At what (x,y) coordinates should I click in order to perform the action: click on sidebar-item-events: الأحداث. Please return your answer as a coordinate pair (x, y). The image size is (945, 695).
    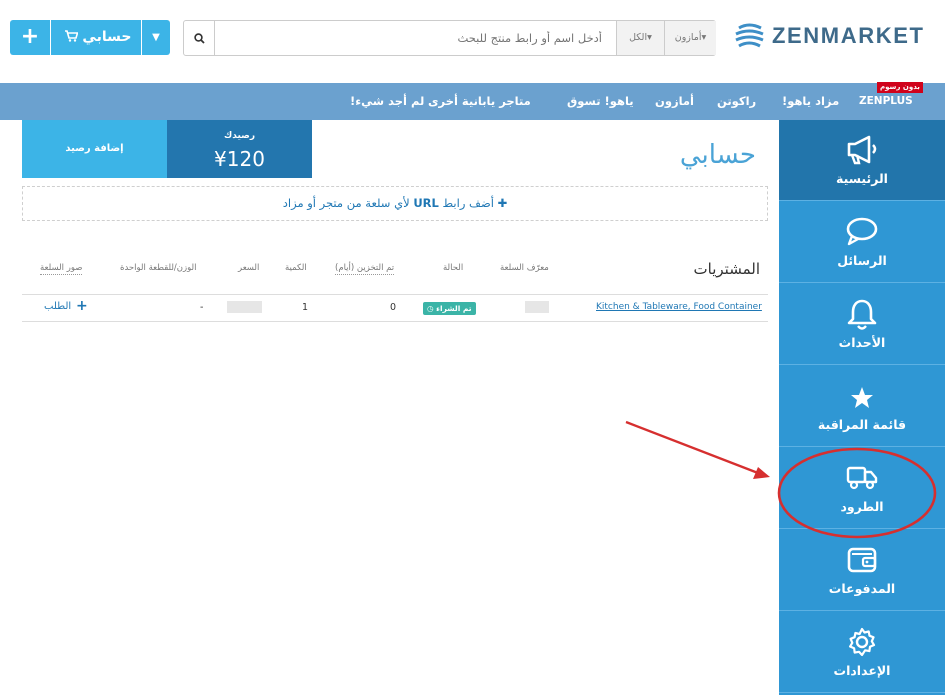
    Looking at the image, I should click on (862, 324).